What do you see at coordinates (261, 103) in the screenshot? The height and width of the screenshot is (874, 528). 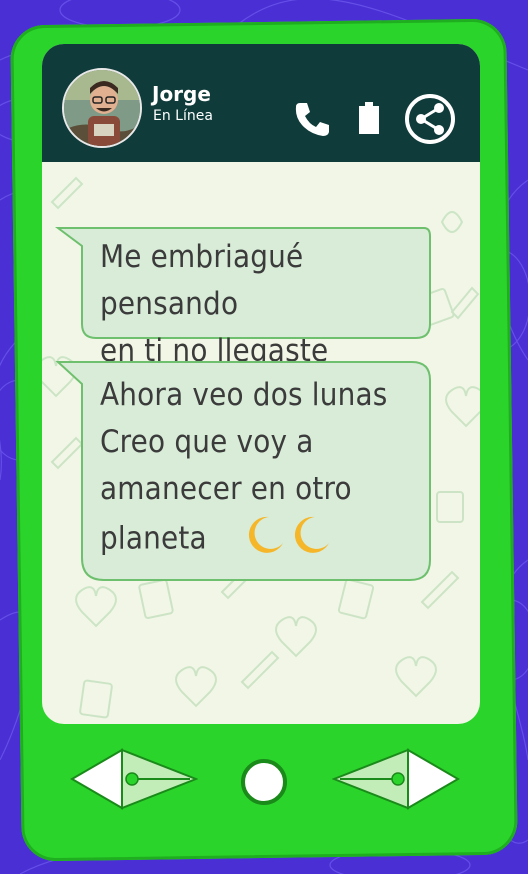 I see `chat-header: Jorge En Línea` at bounding box center [261, 103].